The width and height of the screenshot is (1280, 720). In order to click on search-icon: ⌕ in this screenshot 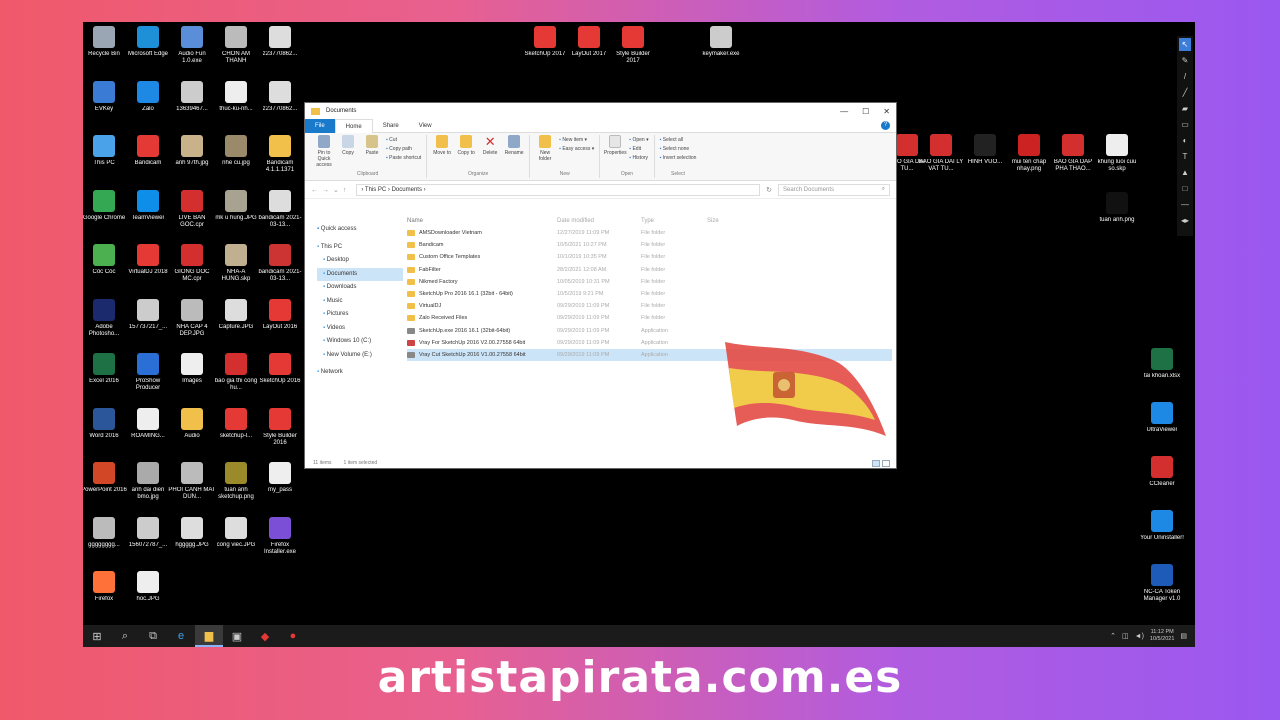, I will do `click(125, 636)`.